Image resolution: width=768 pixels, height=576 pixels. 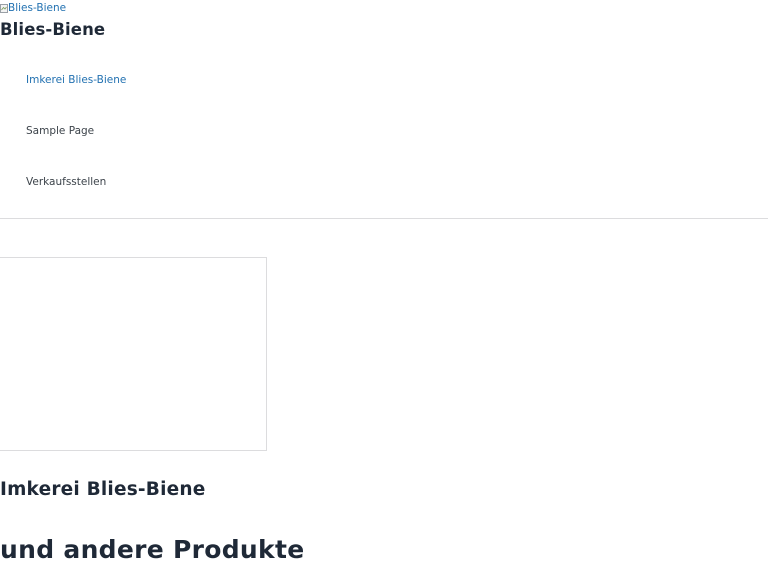 What do you see at coordinates (384, 218) in the screenshot?
I see `header-divider` at bounding box center [384, 218].